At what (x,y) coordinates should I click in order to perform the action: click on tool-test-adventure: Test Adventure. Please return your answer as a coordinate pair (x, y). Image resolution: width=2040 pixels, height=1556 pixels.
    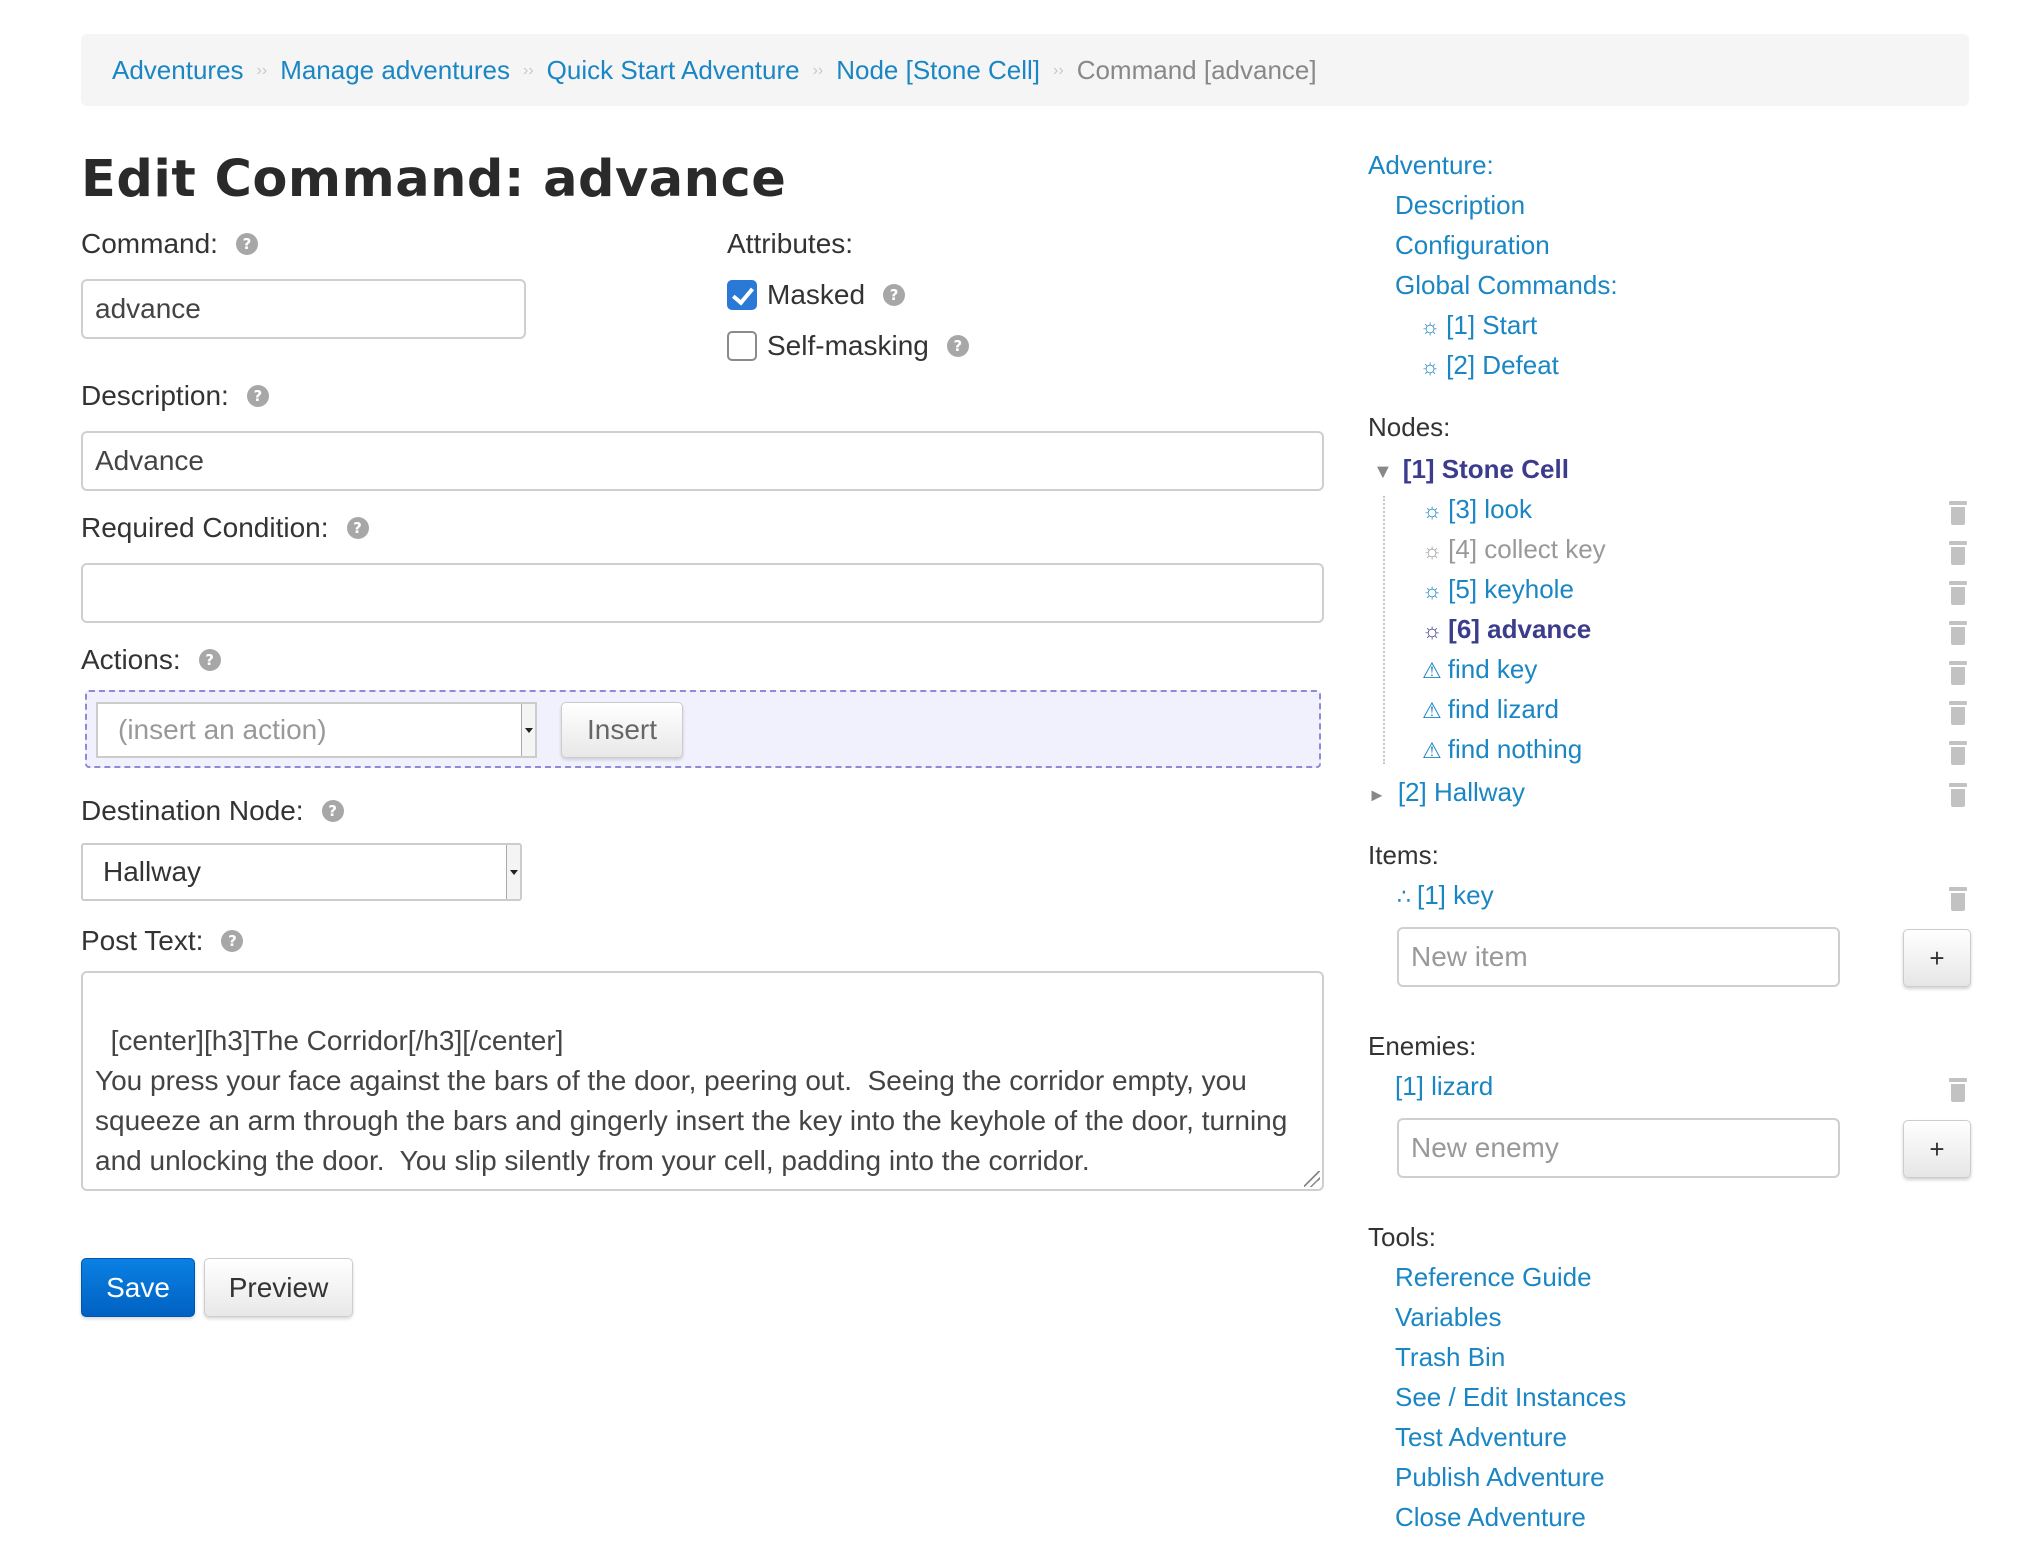
    Looking at the image, I should click on (1481, 1437).